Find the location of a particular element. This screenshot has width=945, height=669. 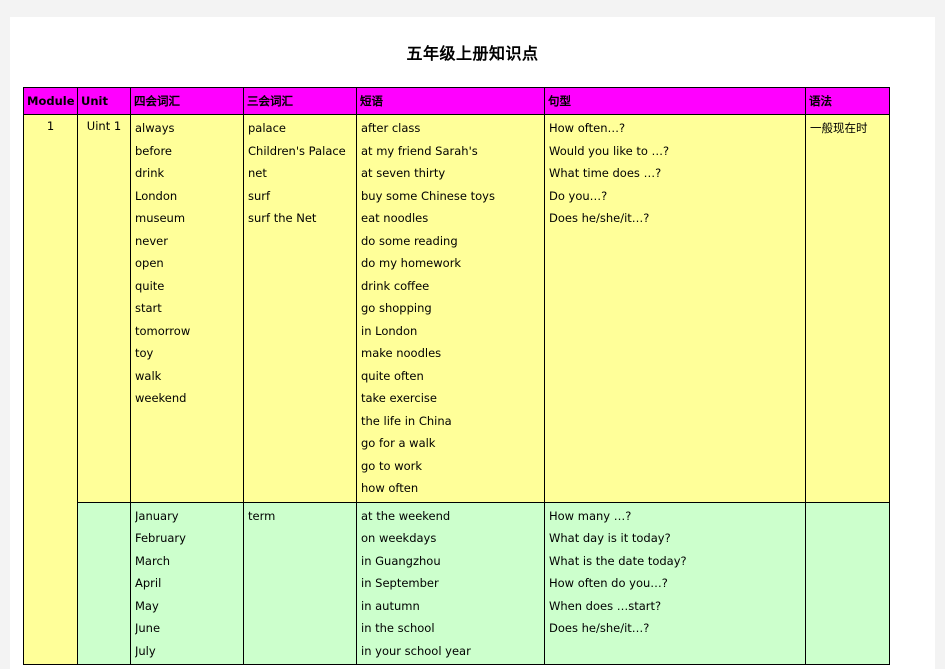

list-item: London is located at coordinates (156, 195).